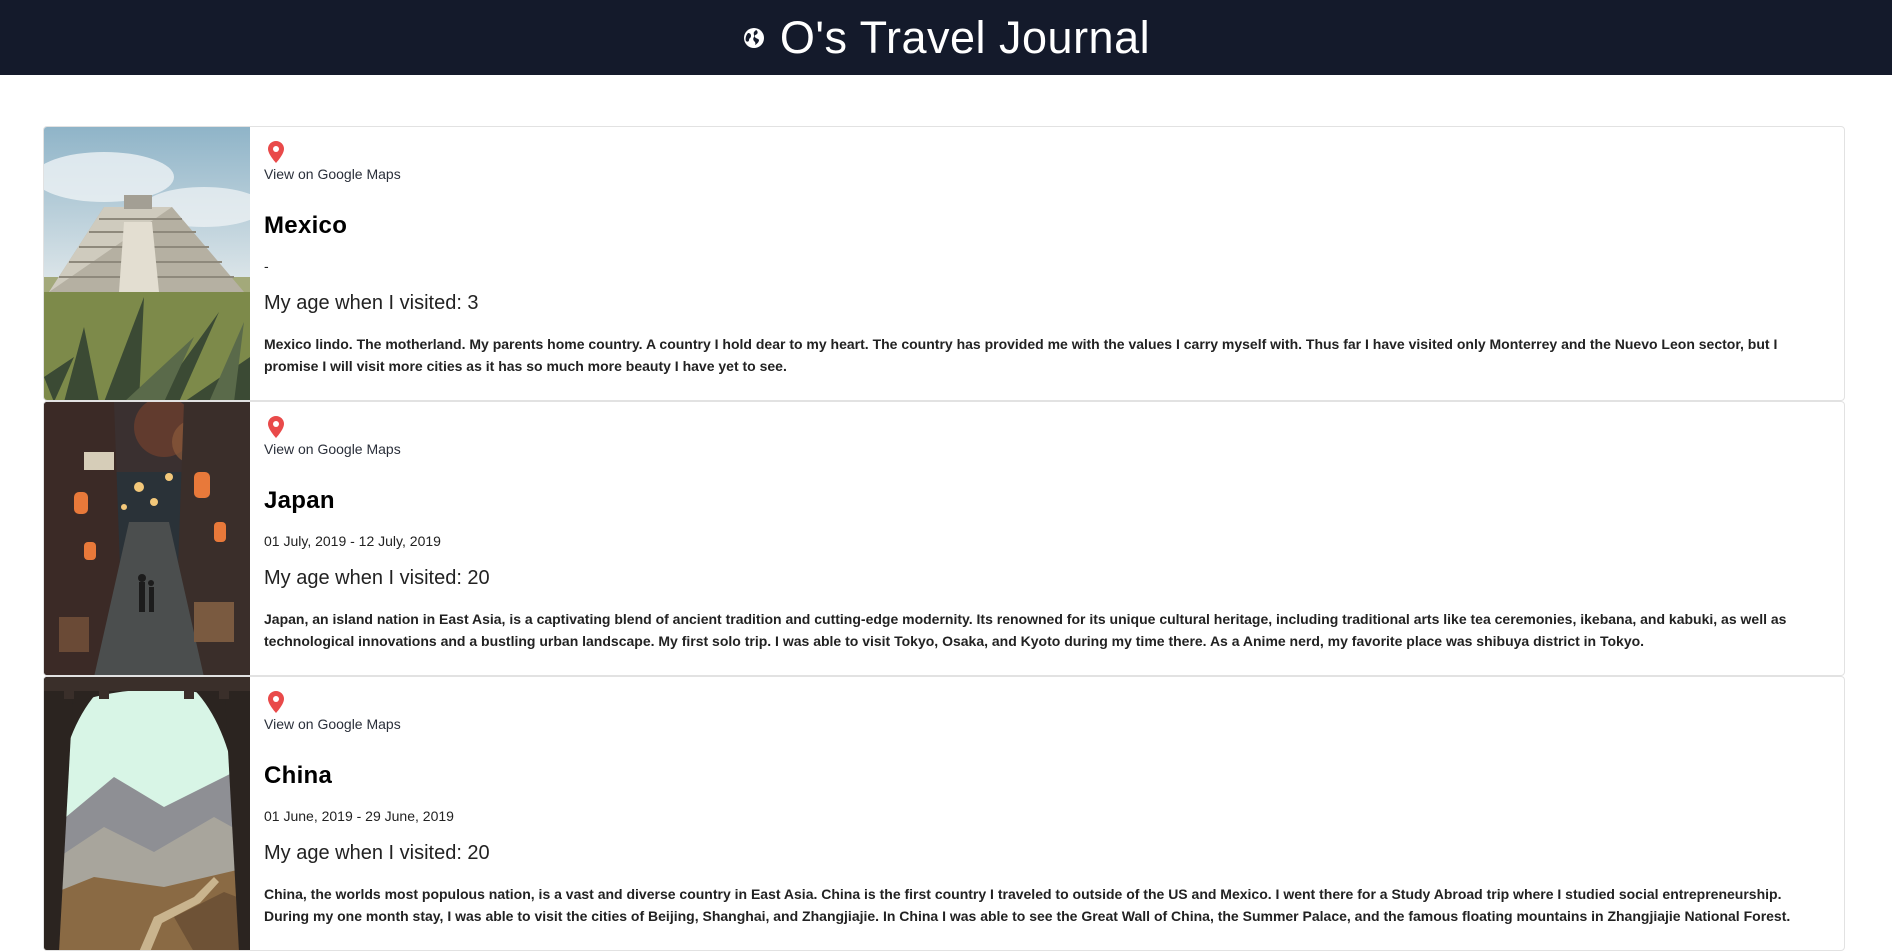 This screenshot has width=1892, height=951. I want to click on country-name: China, so click(298, 775).